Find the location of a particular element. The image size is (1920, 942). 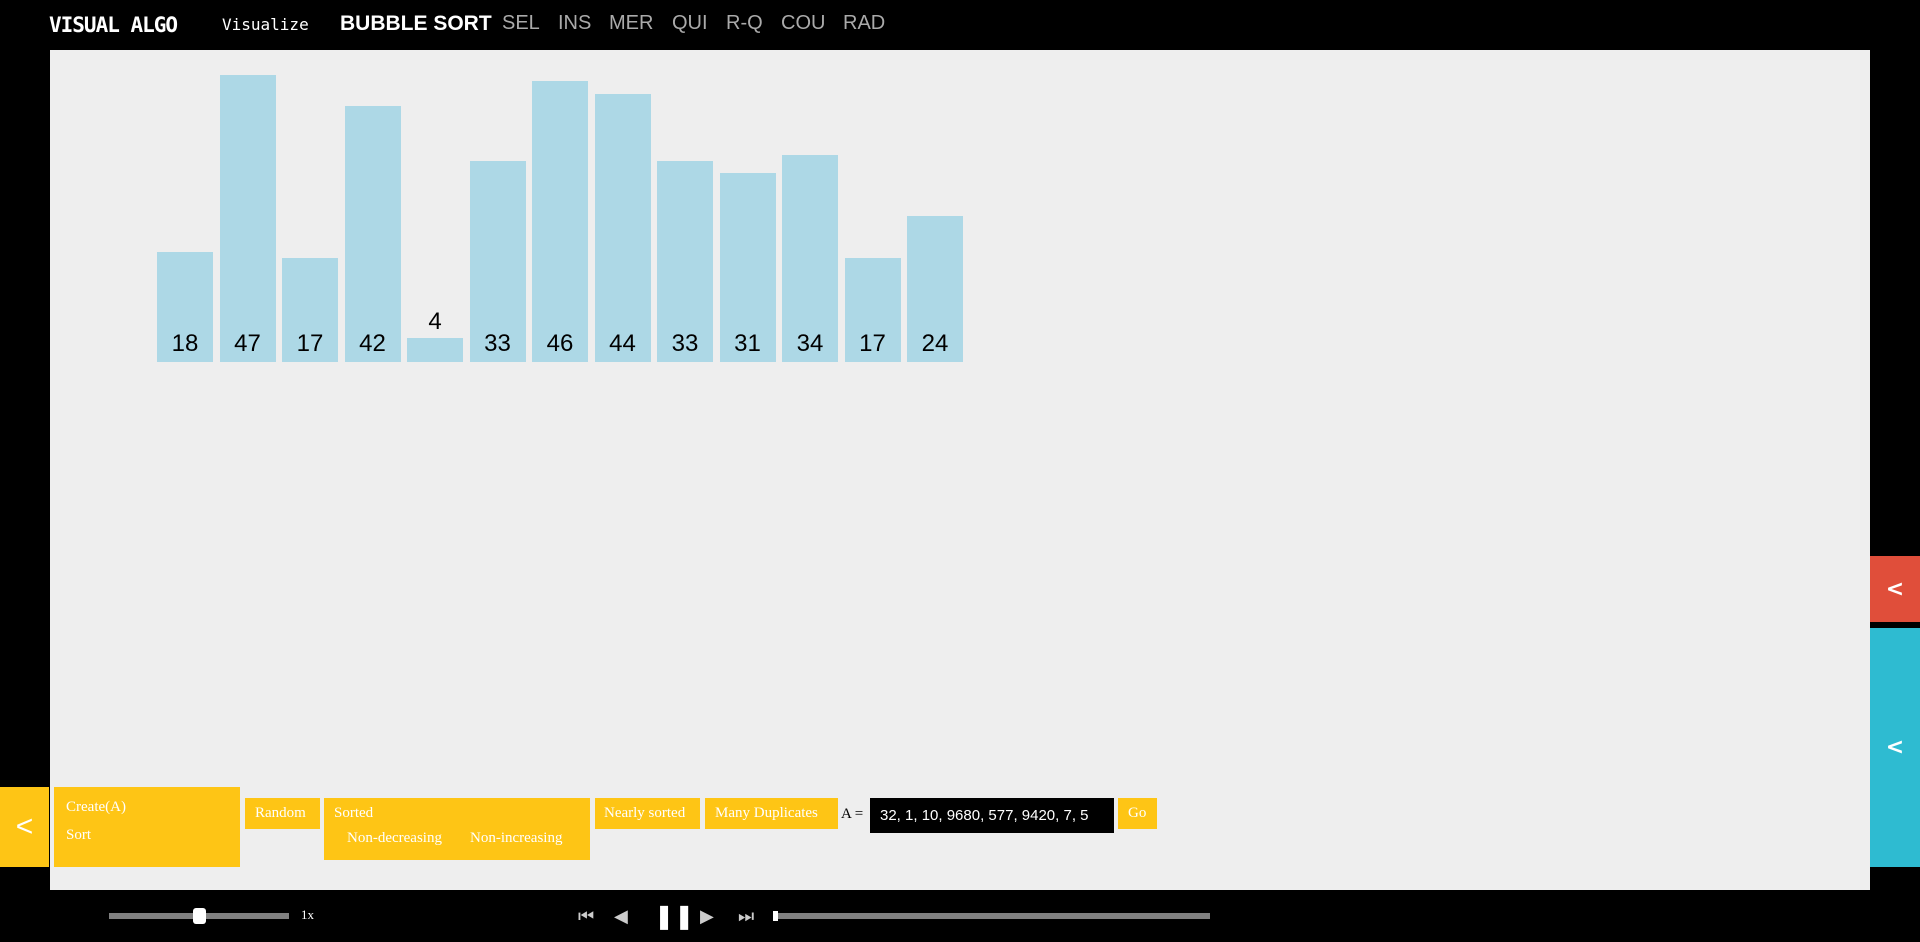

many-duplicates-button: Many Duplicates is located at coordinates (771, 813).